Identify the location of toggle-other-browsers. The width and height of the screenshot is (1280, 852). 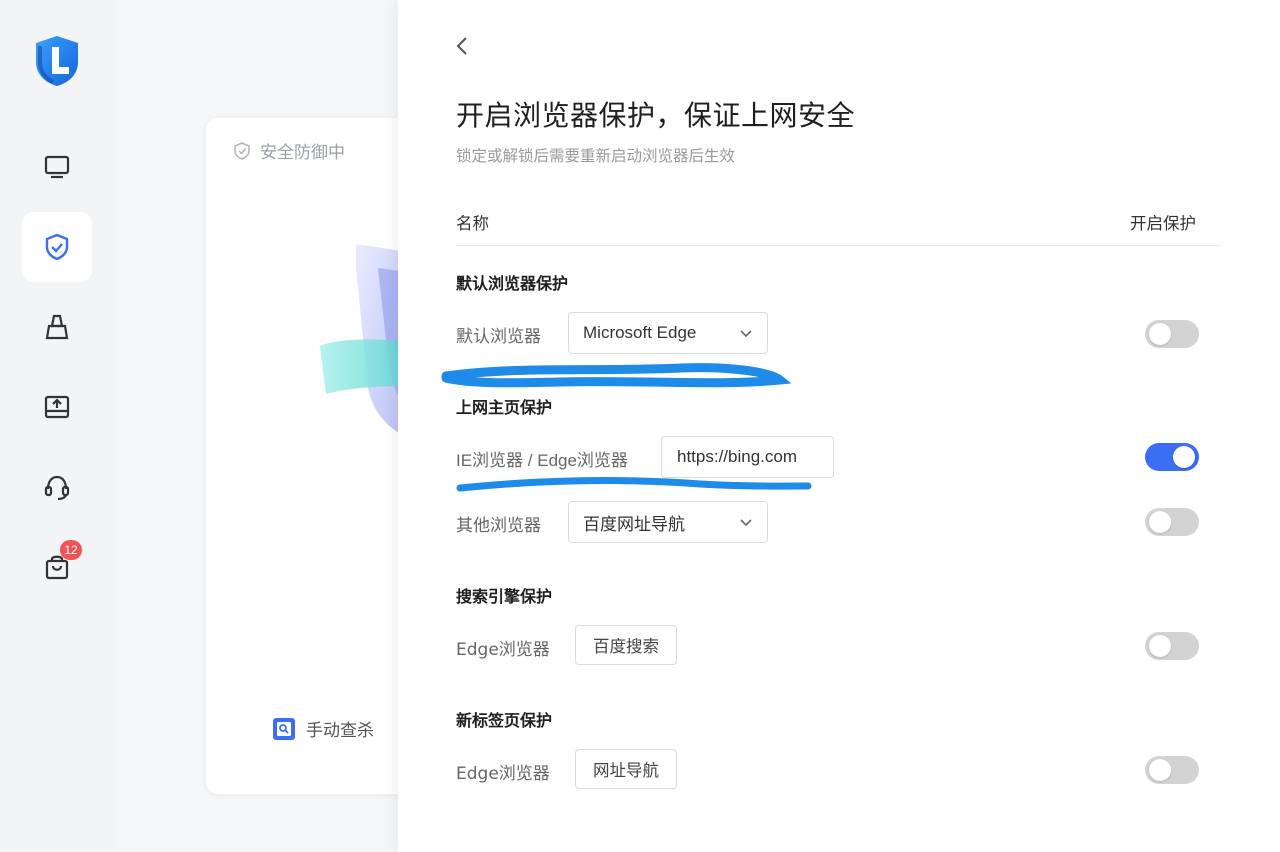
(1172, 522).